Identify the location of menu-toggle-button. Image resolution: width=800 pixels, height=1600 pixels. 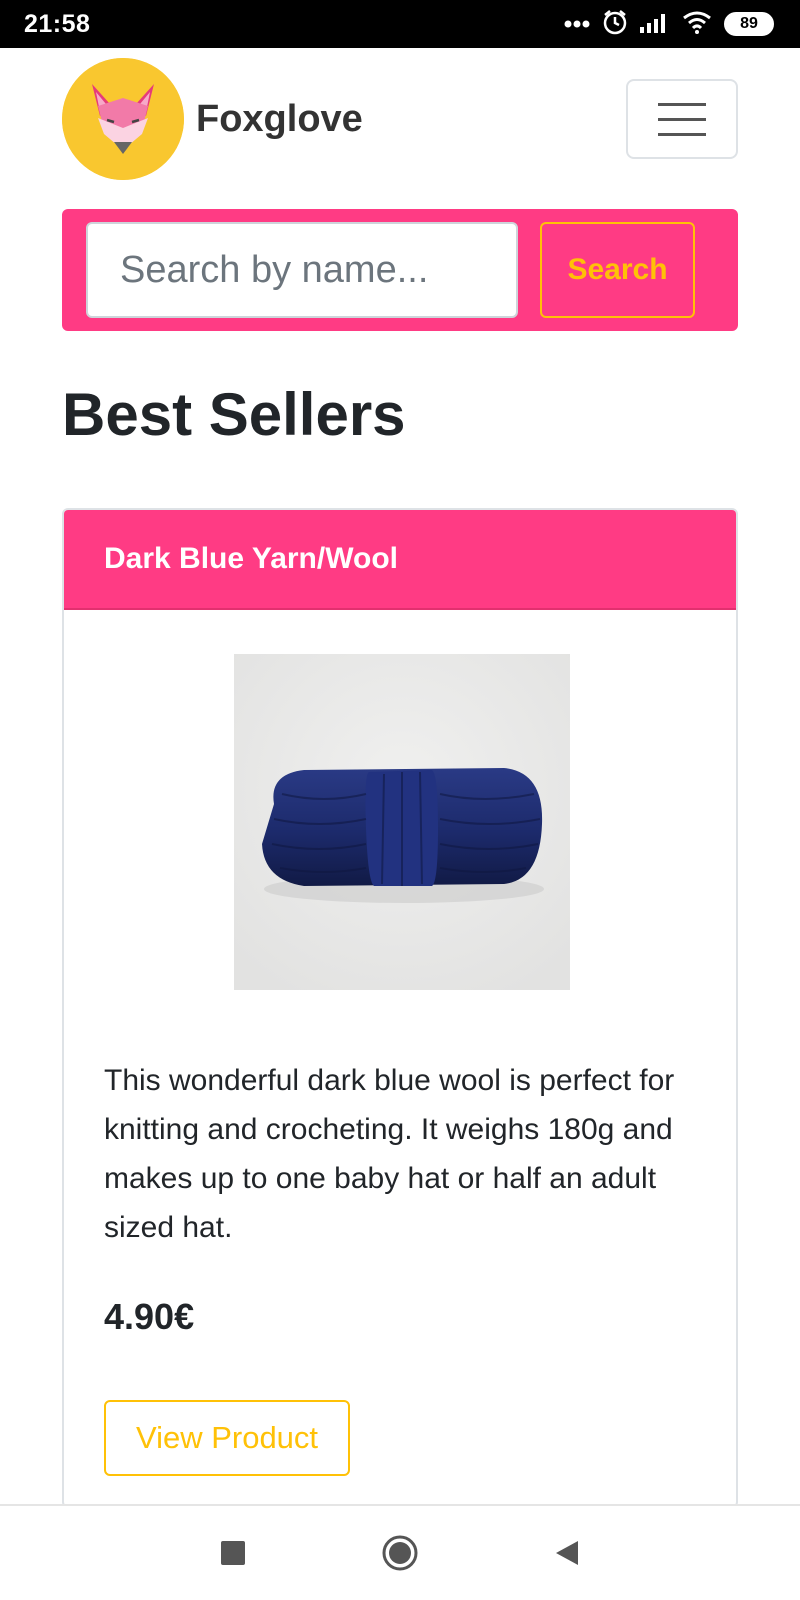
(682, 119).